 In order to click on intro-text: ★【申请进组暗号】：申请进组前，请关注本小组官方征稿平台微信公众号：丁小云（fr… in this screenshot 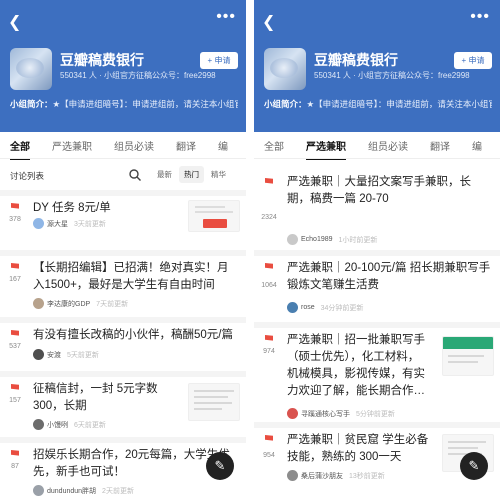, I will do `click(399, 104)`.